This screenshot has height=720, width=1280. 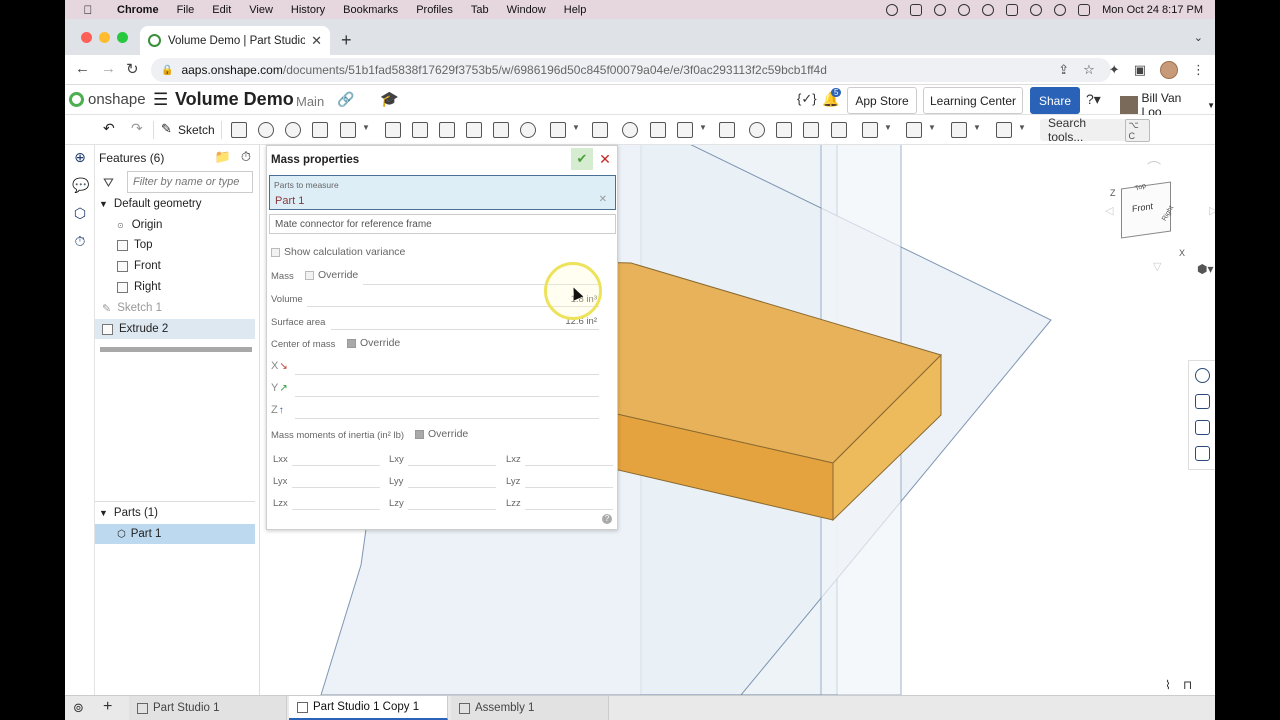 What do you see at coordinates (122, 37) in the screenshot?
I see `maximize-window-button` at bounding box center [122, 37].